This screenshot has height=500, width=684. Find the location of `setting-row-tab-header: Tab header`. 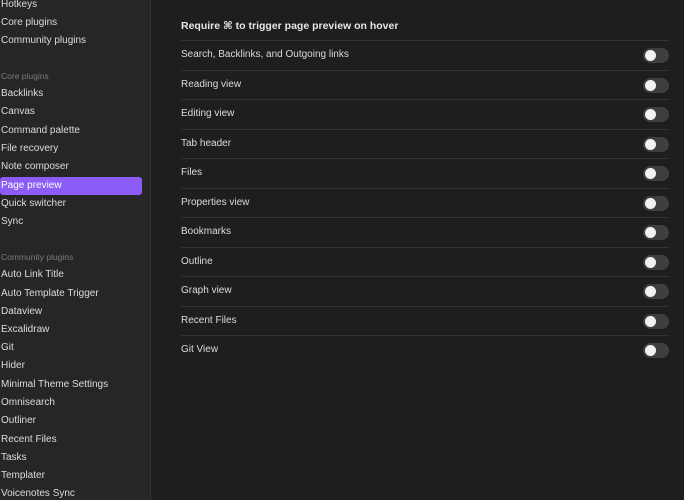

setting-row-tab-header: Tab header is located at coordinates (425, 143).